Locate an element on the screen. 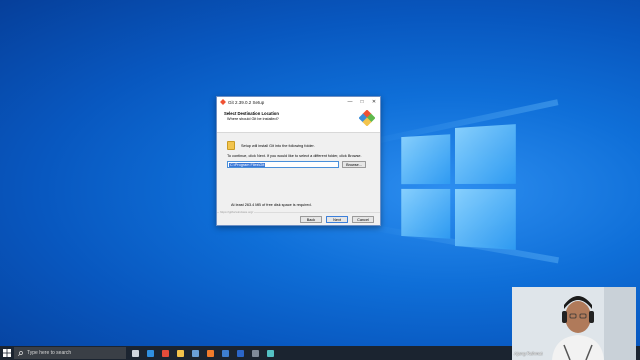 The height and width of the screenshot is (360, 640). app-icon-glyph is located at coordinates (255, 353).